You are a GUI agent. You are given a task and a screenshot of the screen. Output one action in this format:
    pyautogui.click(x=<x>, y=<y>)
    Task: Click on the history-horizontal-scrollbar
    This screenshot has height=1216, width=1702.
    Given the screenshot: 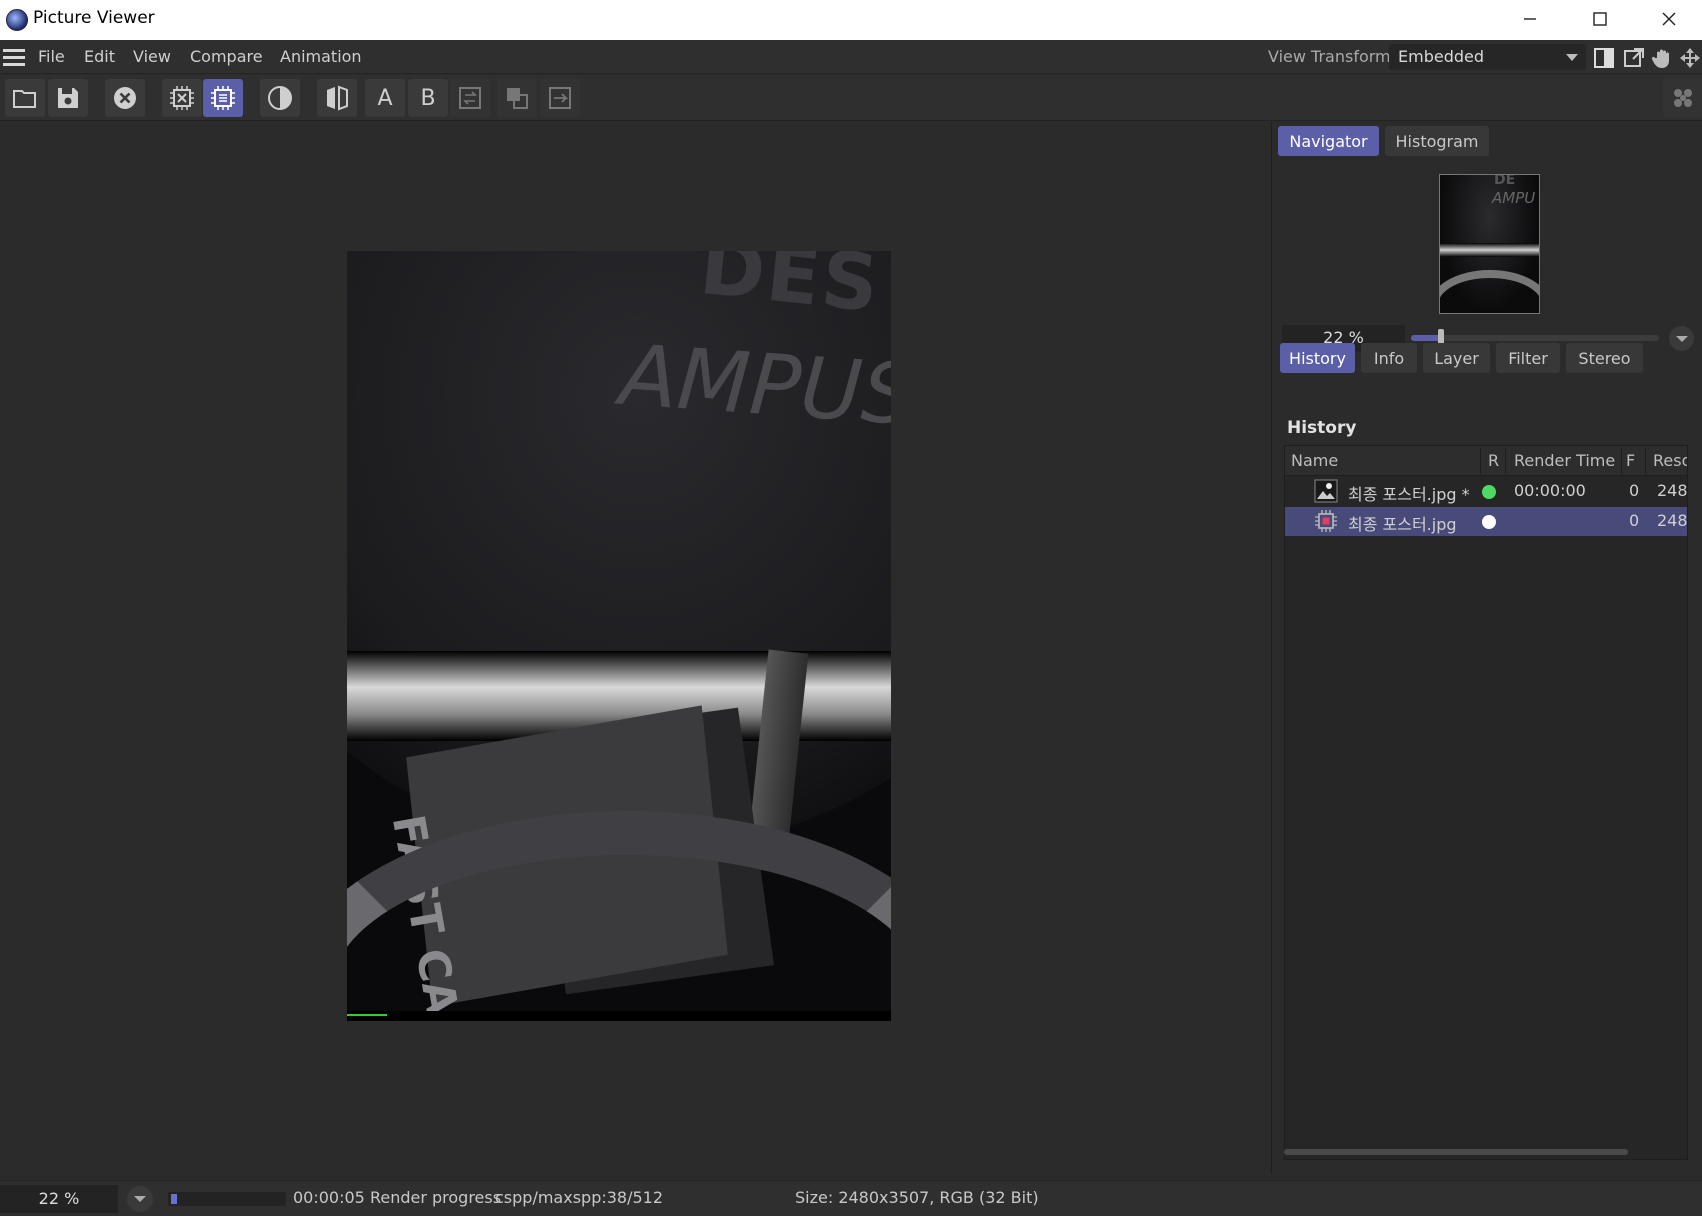 What is the action you would take?
    pyautogui.click(x=1456, y=1152)
    